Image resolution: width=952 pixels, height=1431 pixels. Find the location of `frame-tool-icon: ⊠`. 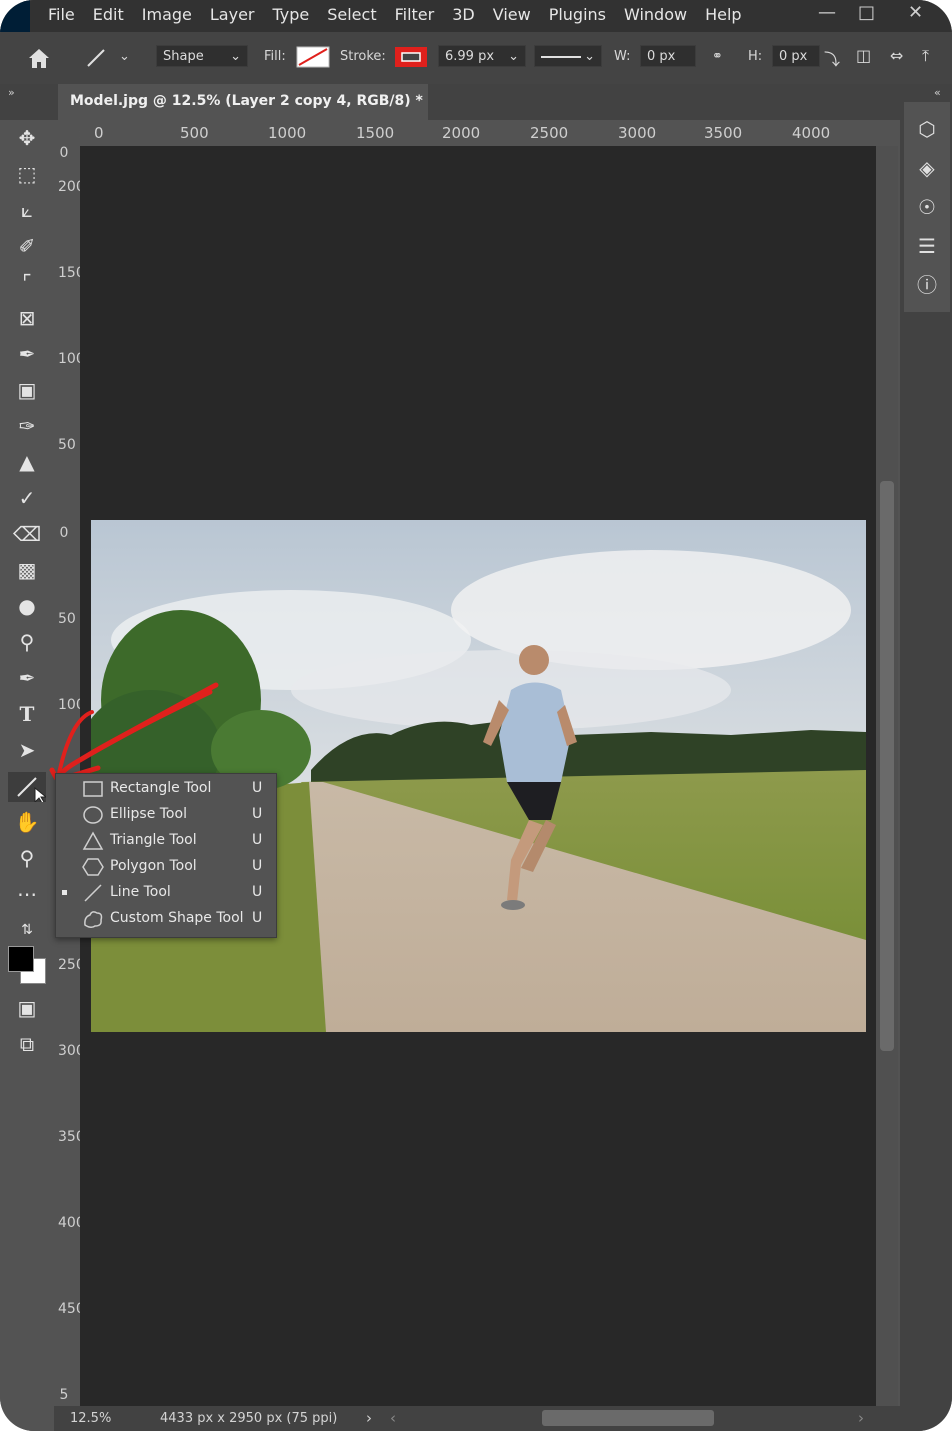

frame-tool-icon: ⊠ is located at coordinates (27, 318).